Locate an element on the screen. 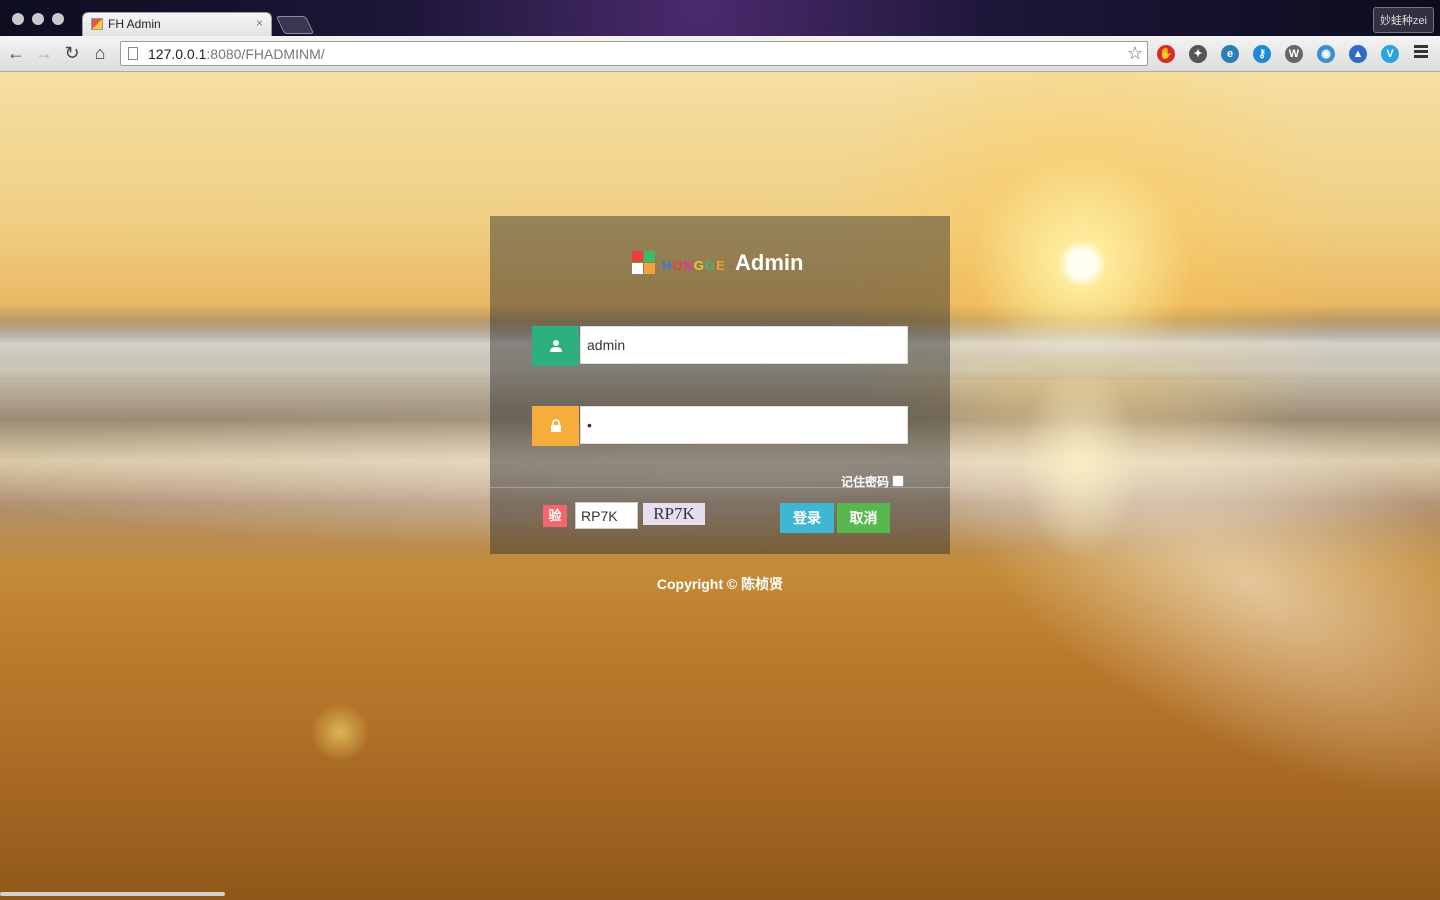 The image size is (1440, 900). username-field is located at coordinates (720, 346).